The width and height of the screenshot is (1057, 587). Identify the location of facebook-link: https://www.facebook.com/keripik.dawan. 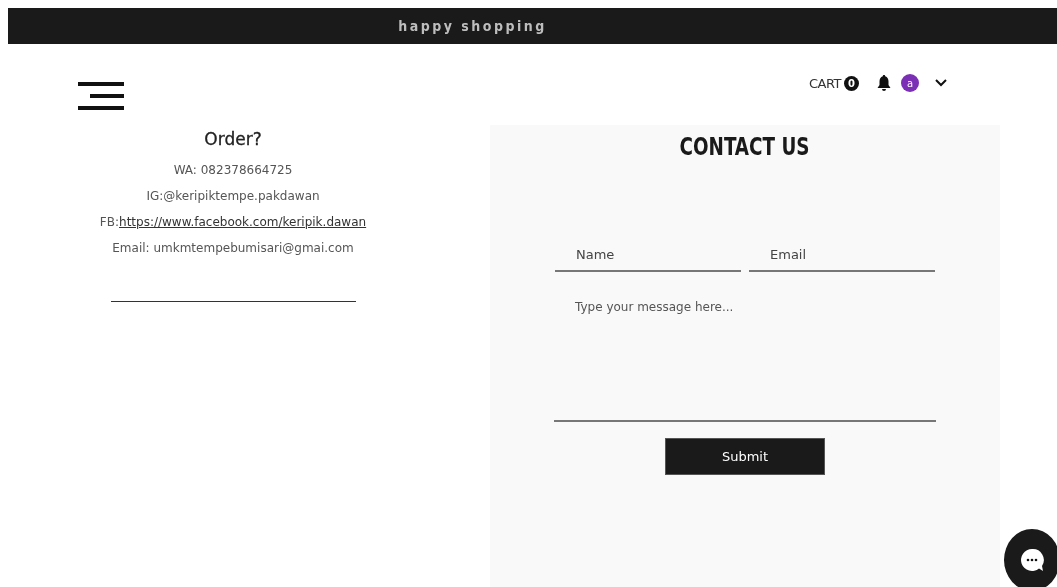
(243, 222).